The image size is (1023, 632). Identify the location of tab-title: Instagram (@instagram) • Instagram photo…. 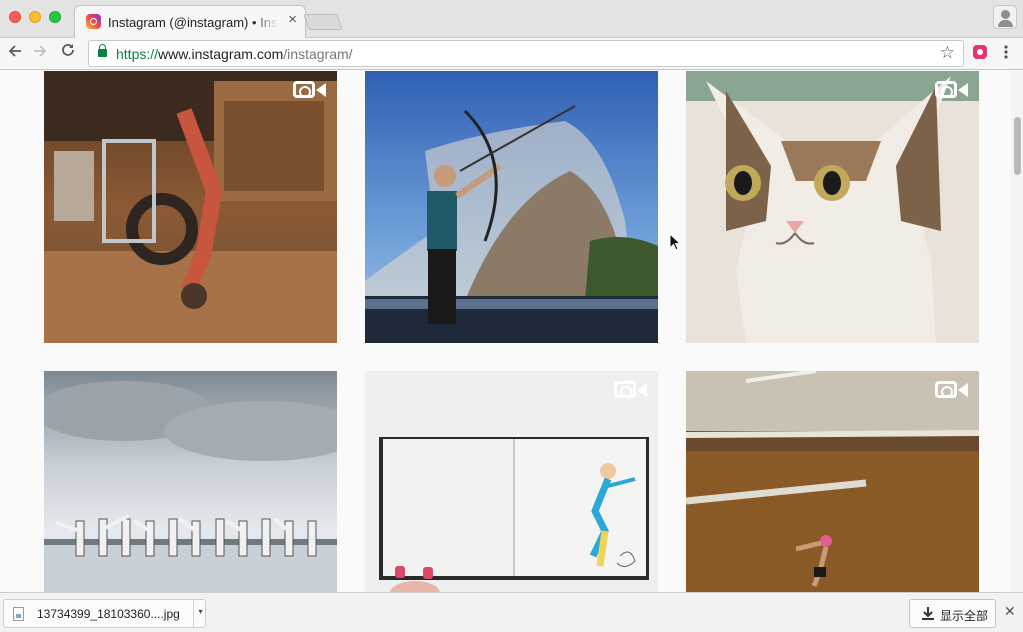
(193, 22).